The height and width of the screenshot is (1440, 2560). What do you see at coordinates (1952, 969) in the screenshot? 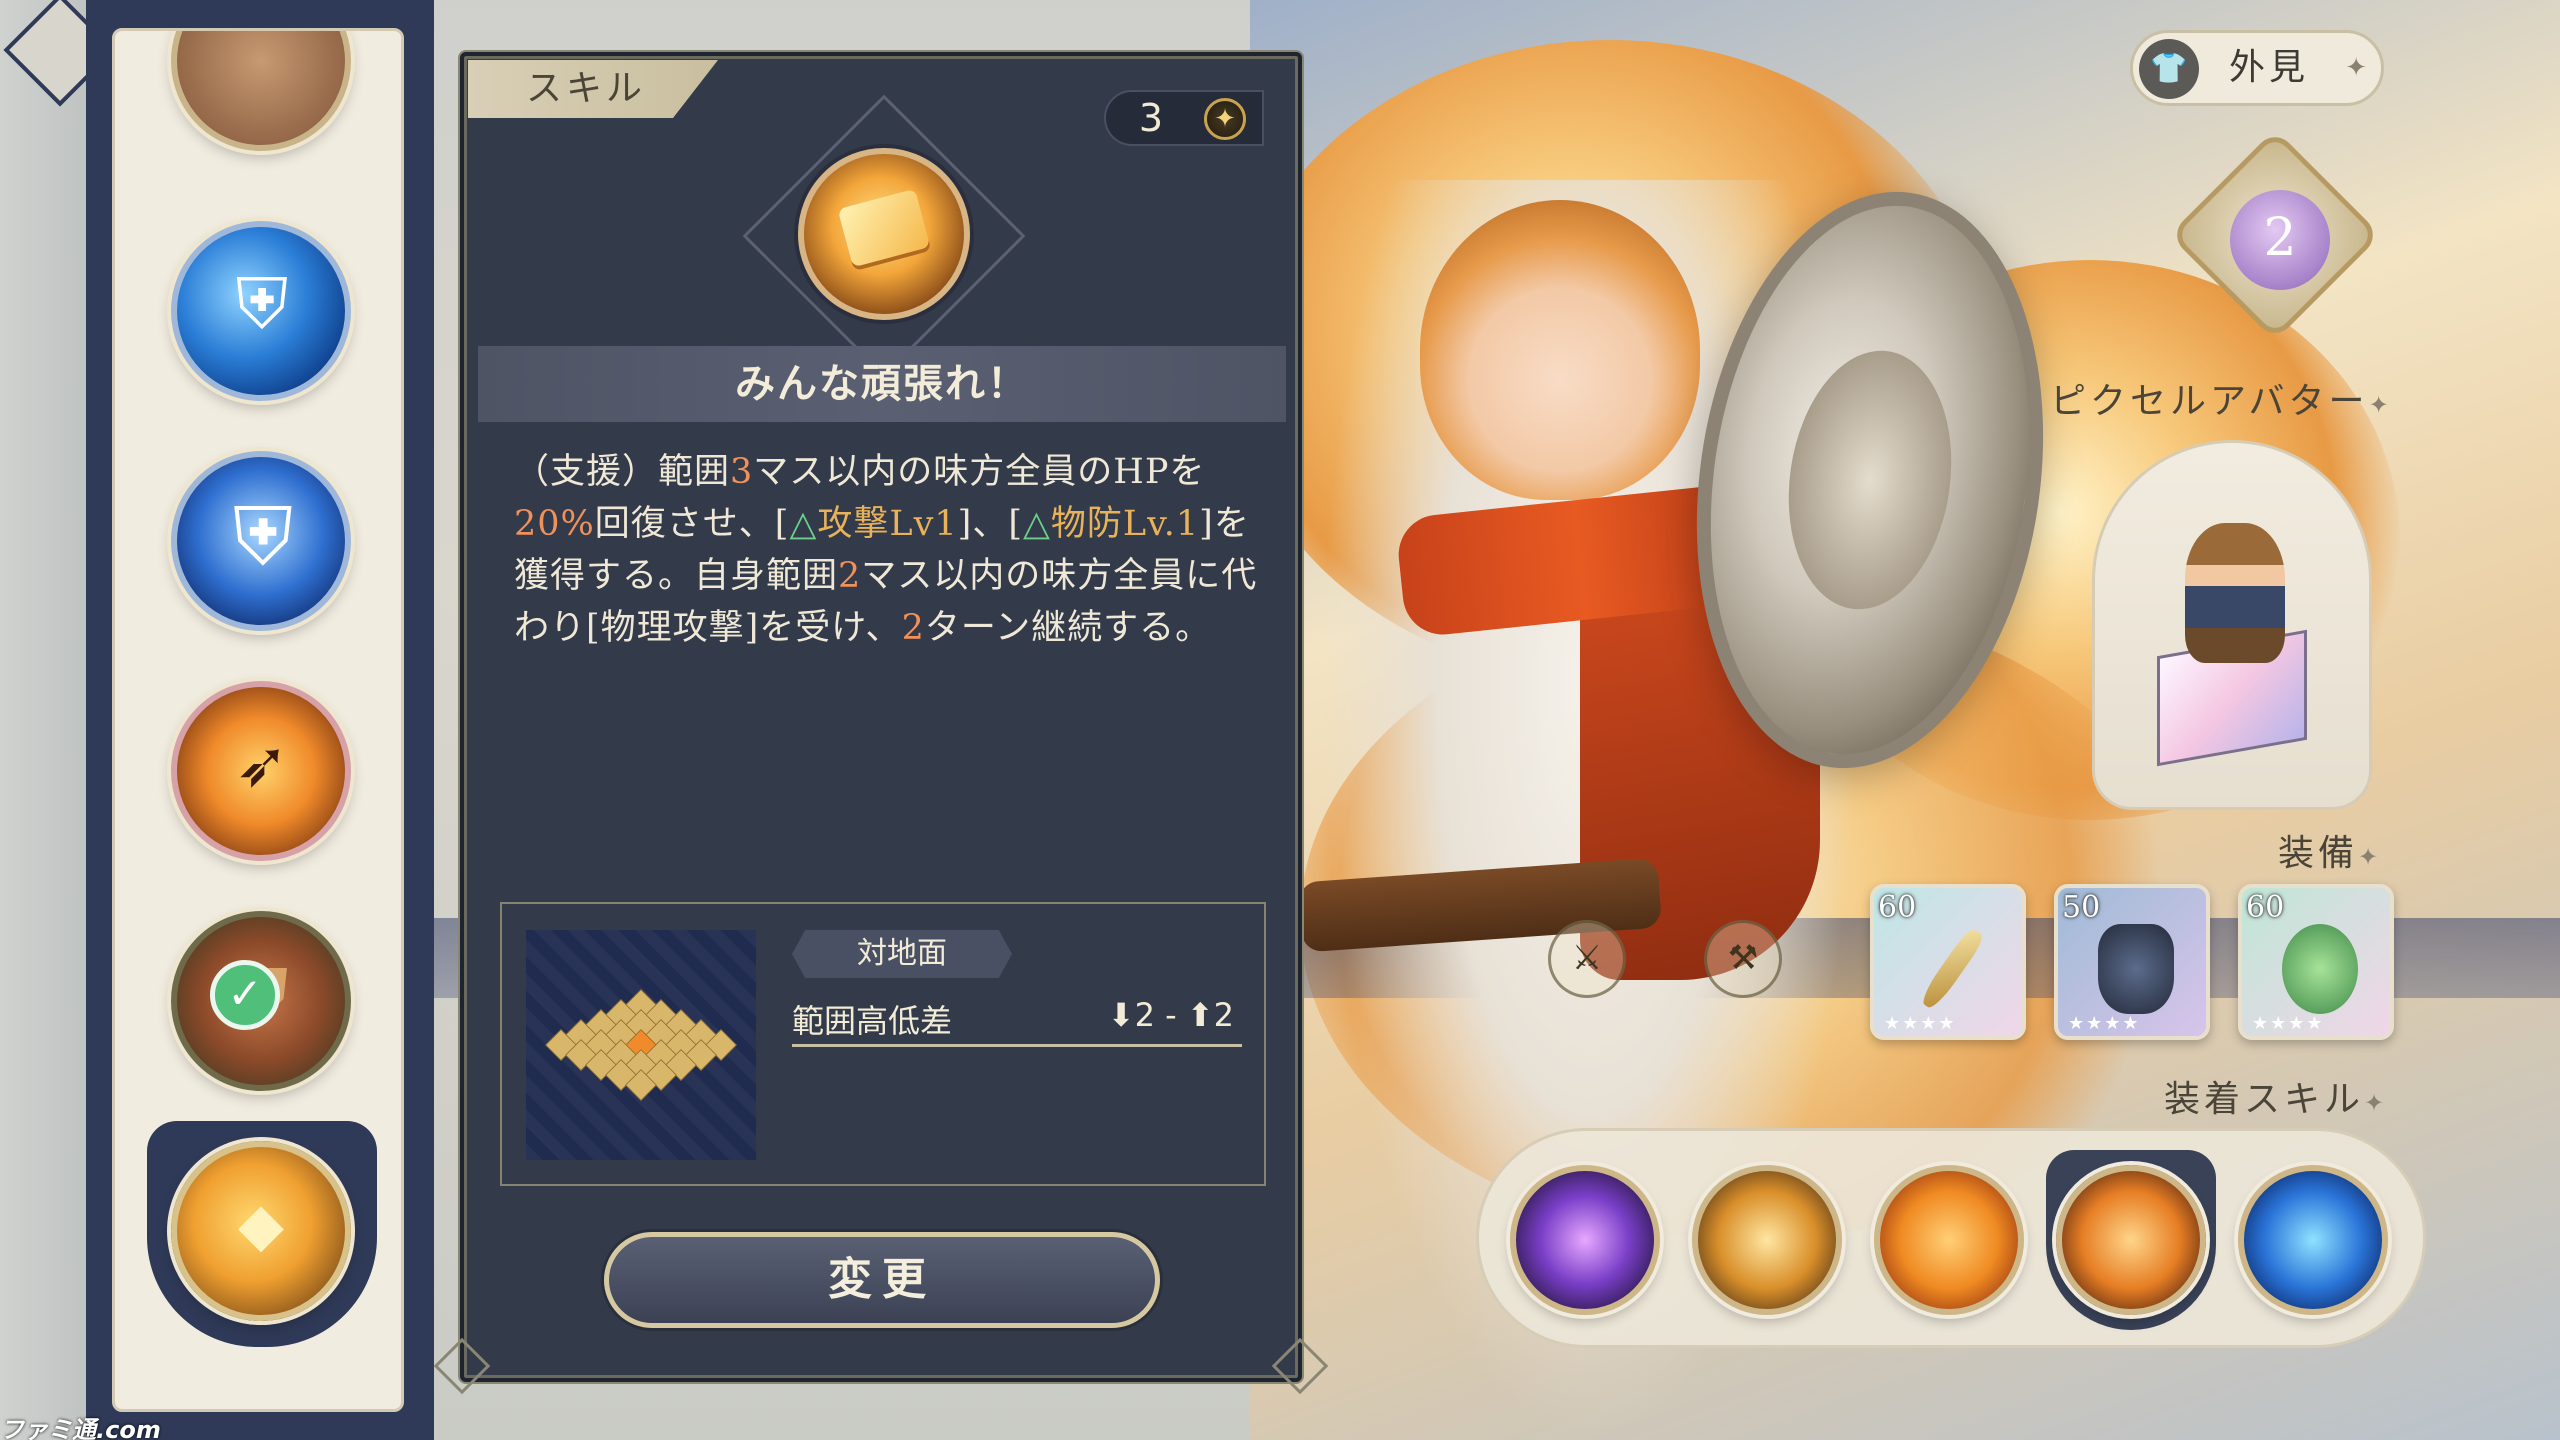
I see `staff-icon` at bounding box center [1952, 969].